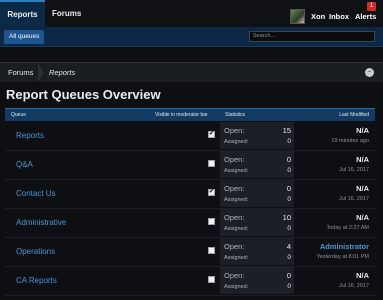 Image resolution: width=383 pixels, height=300 pixels. Describe the element at coordinates (365, 16) in the screenshot. I see `alerts-link: Alerts` at that location.